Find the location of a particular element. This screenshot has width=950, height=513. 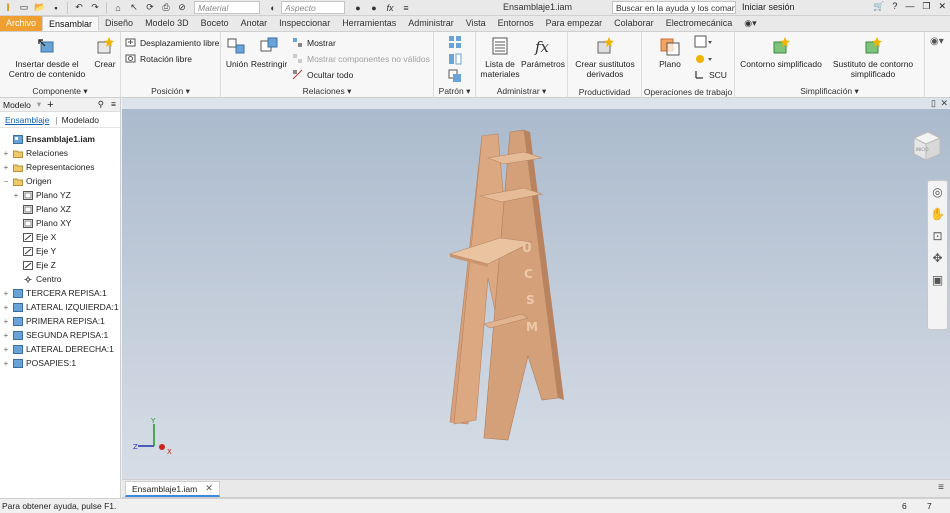

steering-wheel-icon: ◎ is located at coordinates (937, 192).